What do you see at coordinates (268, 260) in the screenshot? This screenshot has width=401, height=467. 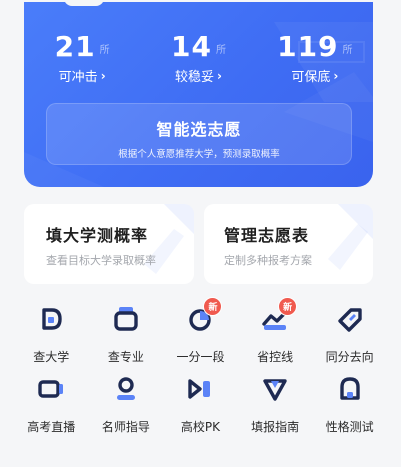 I see `manage-plan-card-subtitle: 定制多种报考方案` at bounding box center [268, 260].